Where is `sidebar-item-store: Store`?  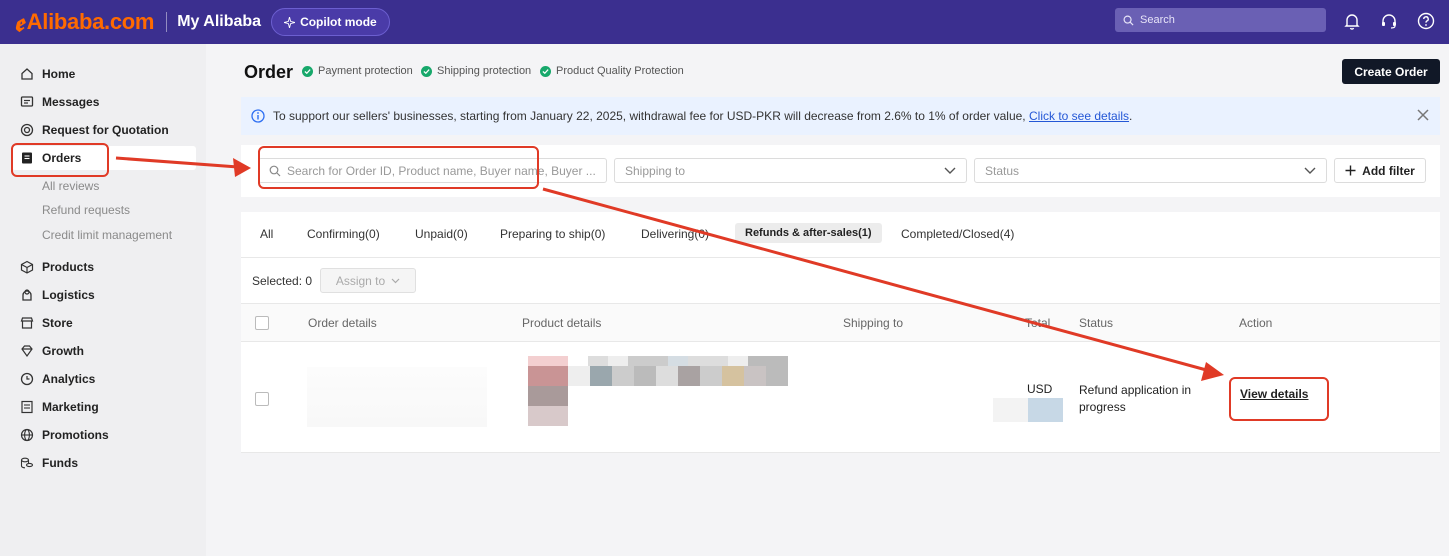
sidebar-item-store: Store is located at coordinates (104, 323).